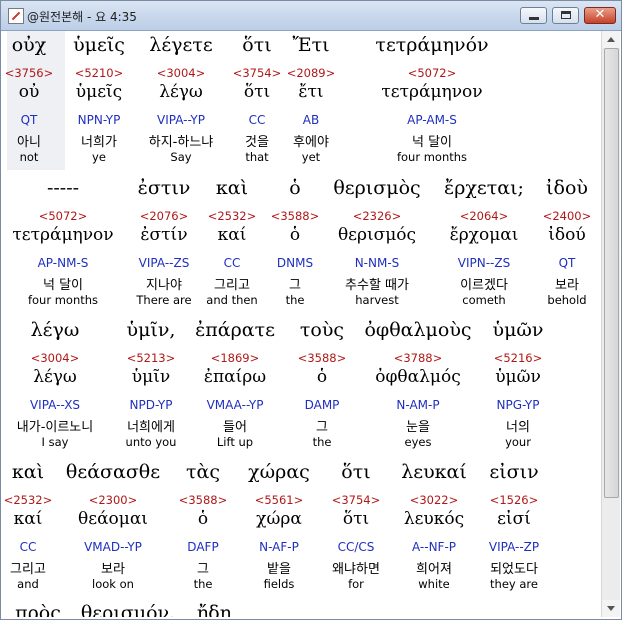 The height and width of the screenshot is (620, 622). I want to click on korean-gloss: 그, so click(322, 427).